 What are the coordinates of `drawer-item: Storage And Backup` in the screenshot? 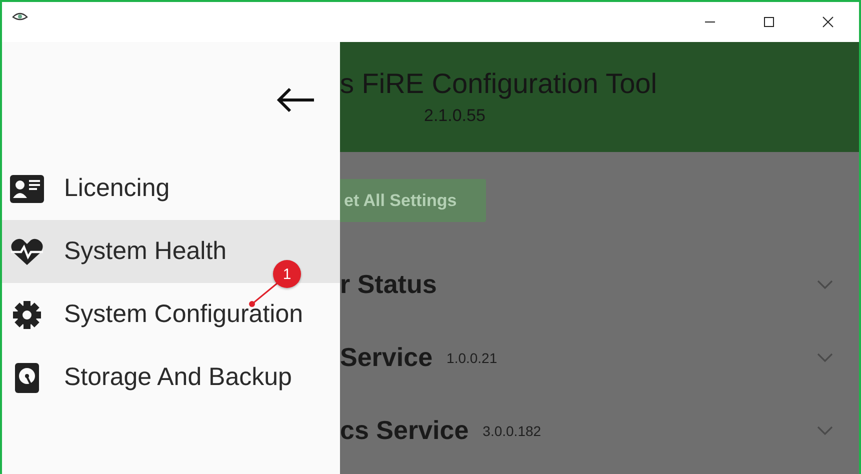 It's located at (171, 377).